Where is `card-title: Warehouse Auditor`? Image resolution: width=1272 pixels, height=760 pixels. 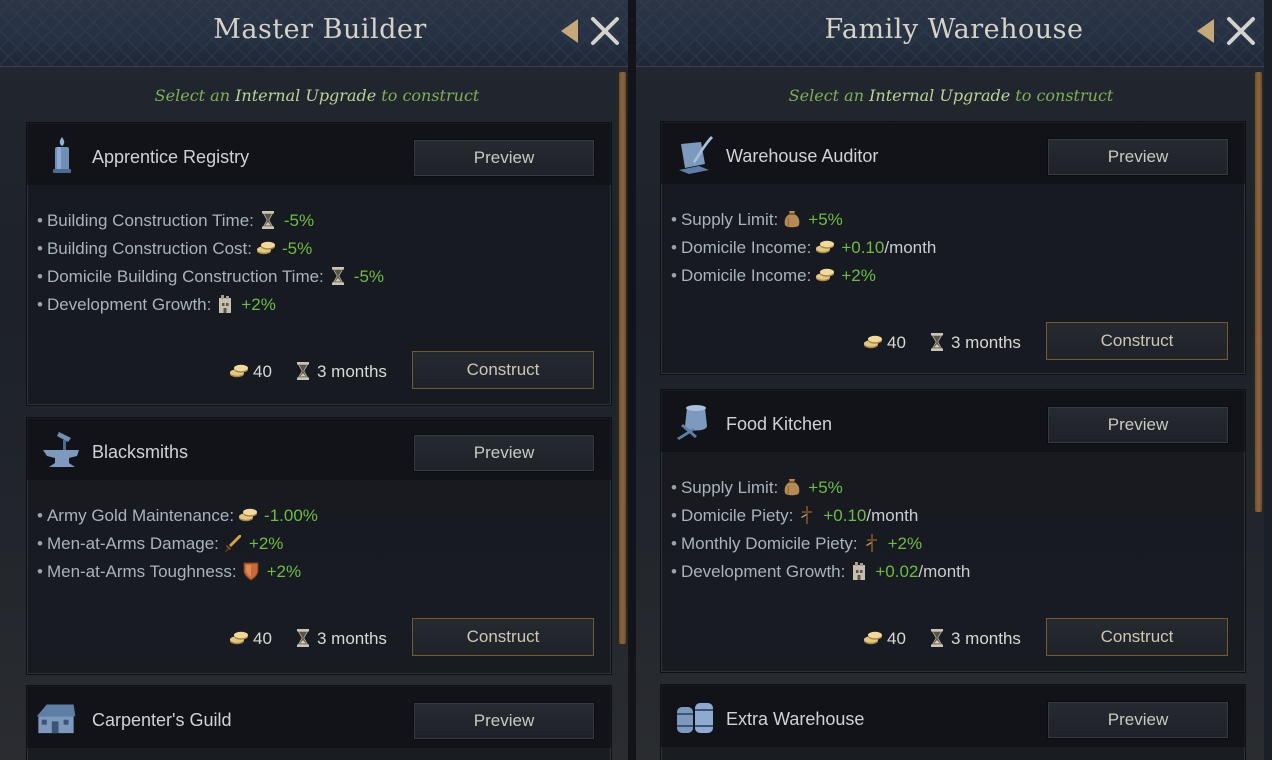 card-title: Warehouse Auditor is located at coordinates (802, 156).